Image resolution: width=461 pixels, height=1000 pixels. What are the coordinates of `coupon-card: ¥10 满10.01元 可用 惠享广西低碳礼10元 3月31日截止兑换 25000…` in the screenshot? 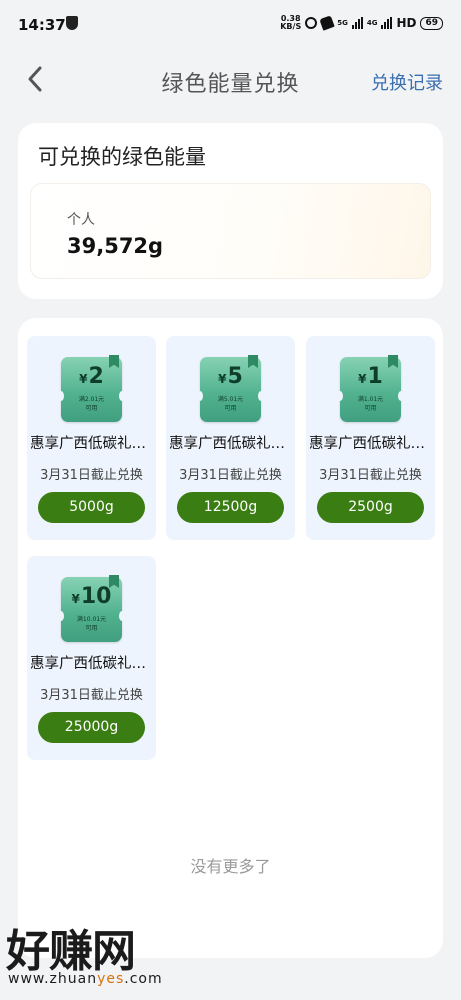 It's located at (91, 658).